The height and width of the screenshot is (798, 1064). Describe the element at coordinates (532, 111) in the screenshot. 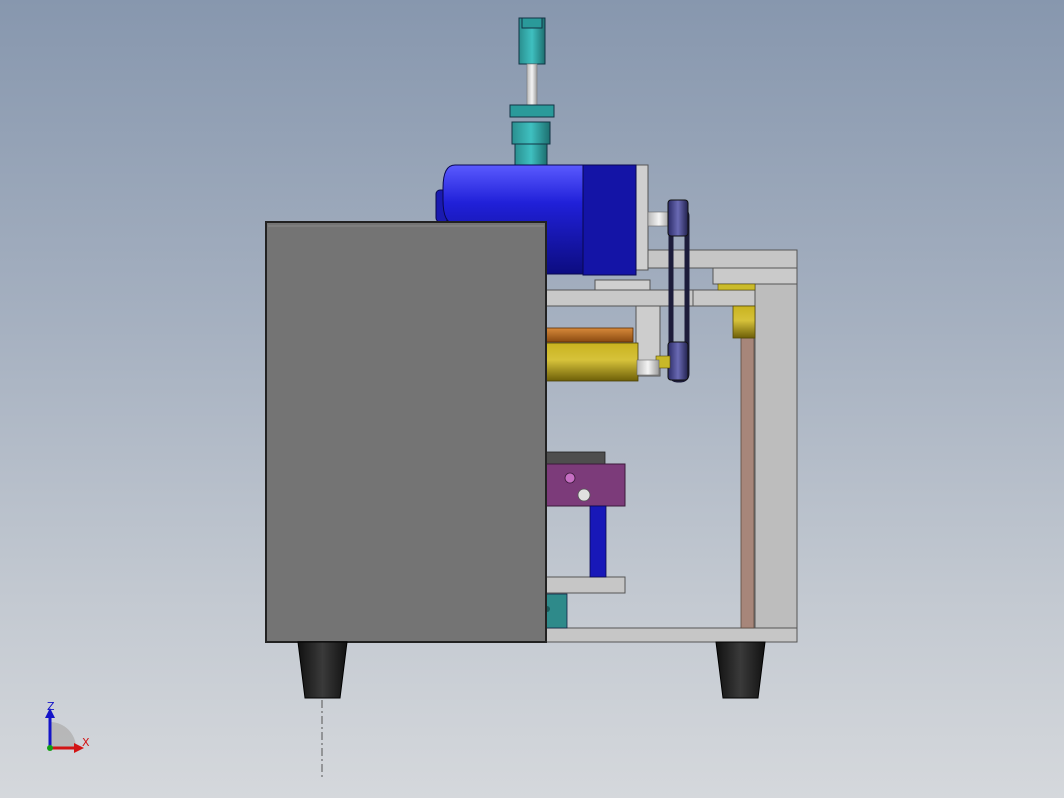

I see `cylinder-lock-nut` at that location.